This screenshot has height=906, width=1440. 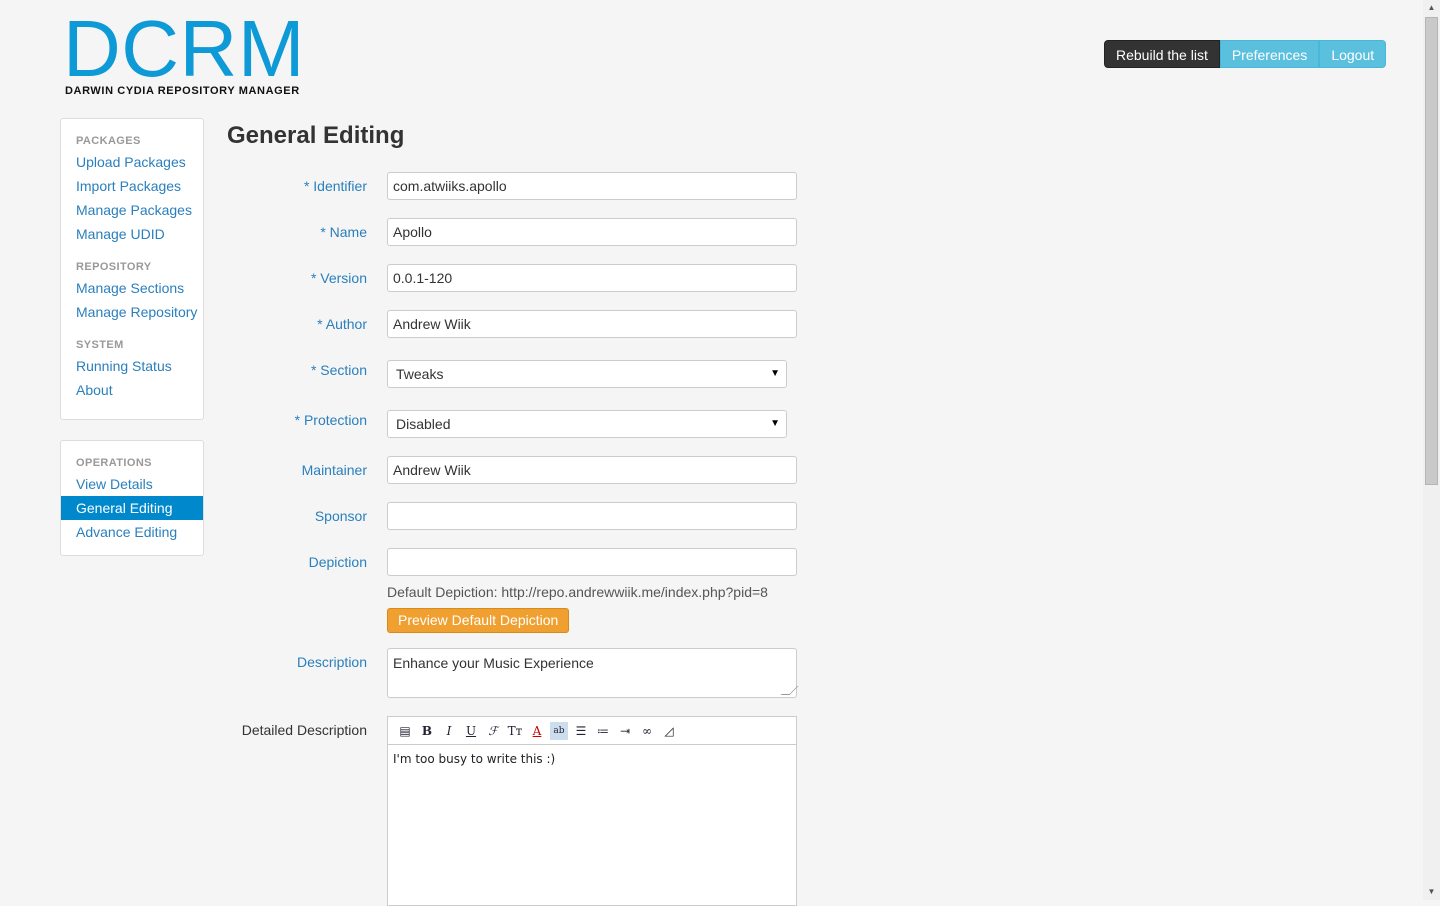 What do you see at coordinates (132, 508) in the screenshot?
I see `sidebar-item-general-editing: General Editing` at bounding box center [132, 508].